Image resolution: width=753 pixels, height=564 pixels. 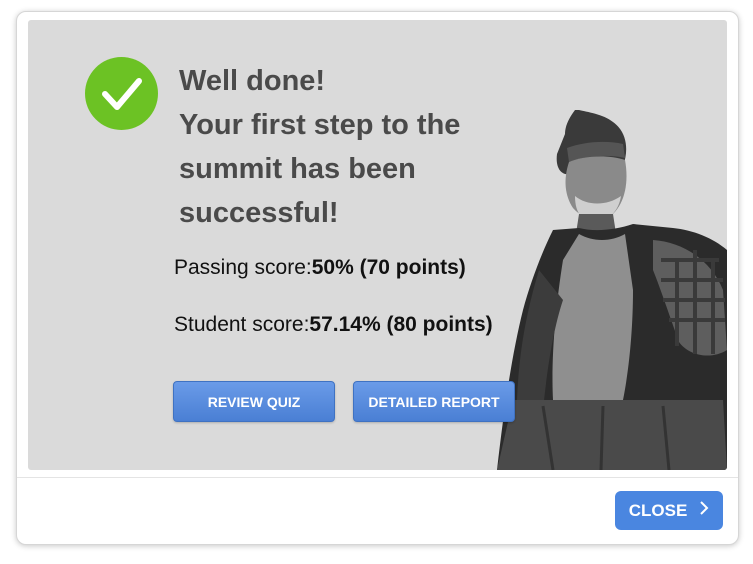 I want to click on headline-line: Well done!, so click(x=252, y=81).